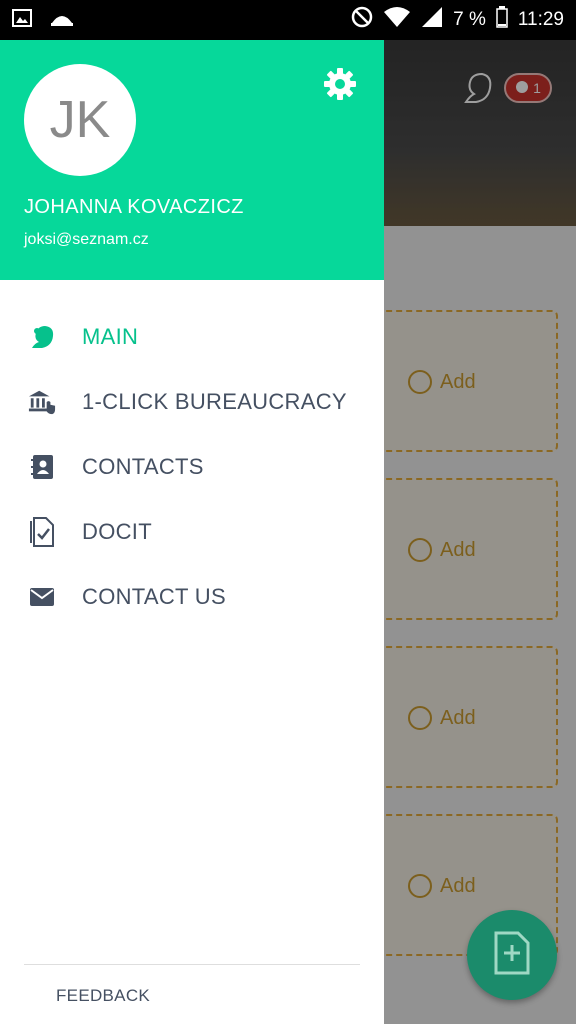  Describe the element at coordinates (62, 20) in the screenshot. I see `dome-icon` at that location.